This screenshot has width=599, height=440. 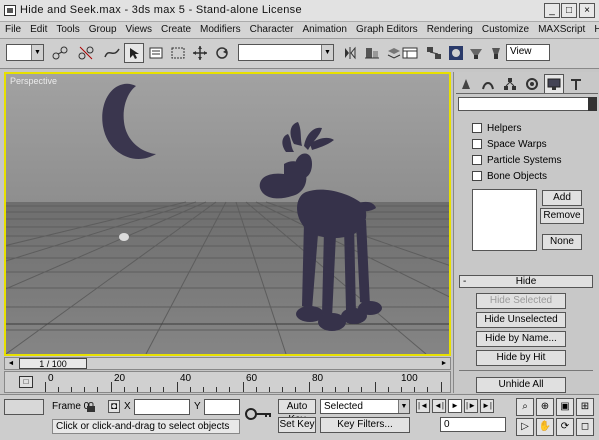 What do you see at coordinates (505, 28) in the screenshot?
I see `menu-customize: Customize` at bounding box center [505, 28].